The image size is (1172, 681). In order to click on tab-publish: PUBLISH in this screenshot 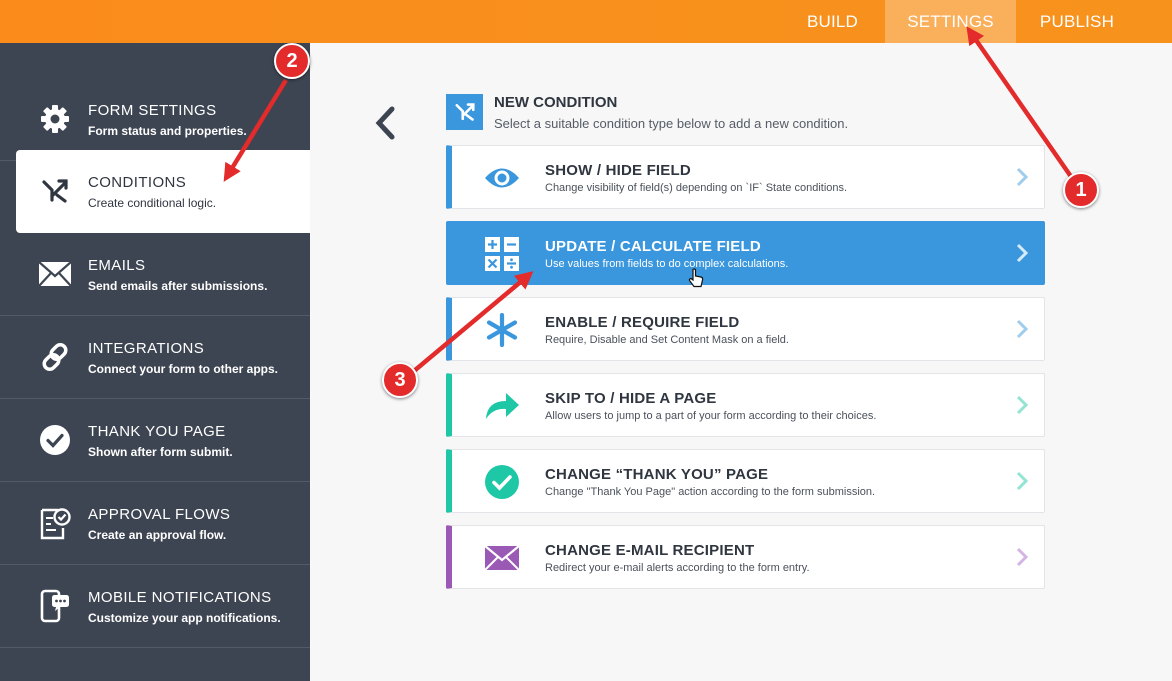, I will do `click(1077, 21)`.